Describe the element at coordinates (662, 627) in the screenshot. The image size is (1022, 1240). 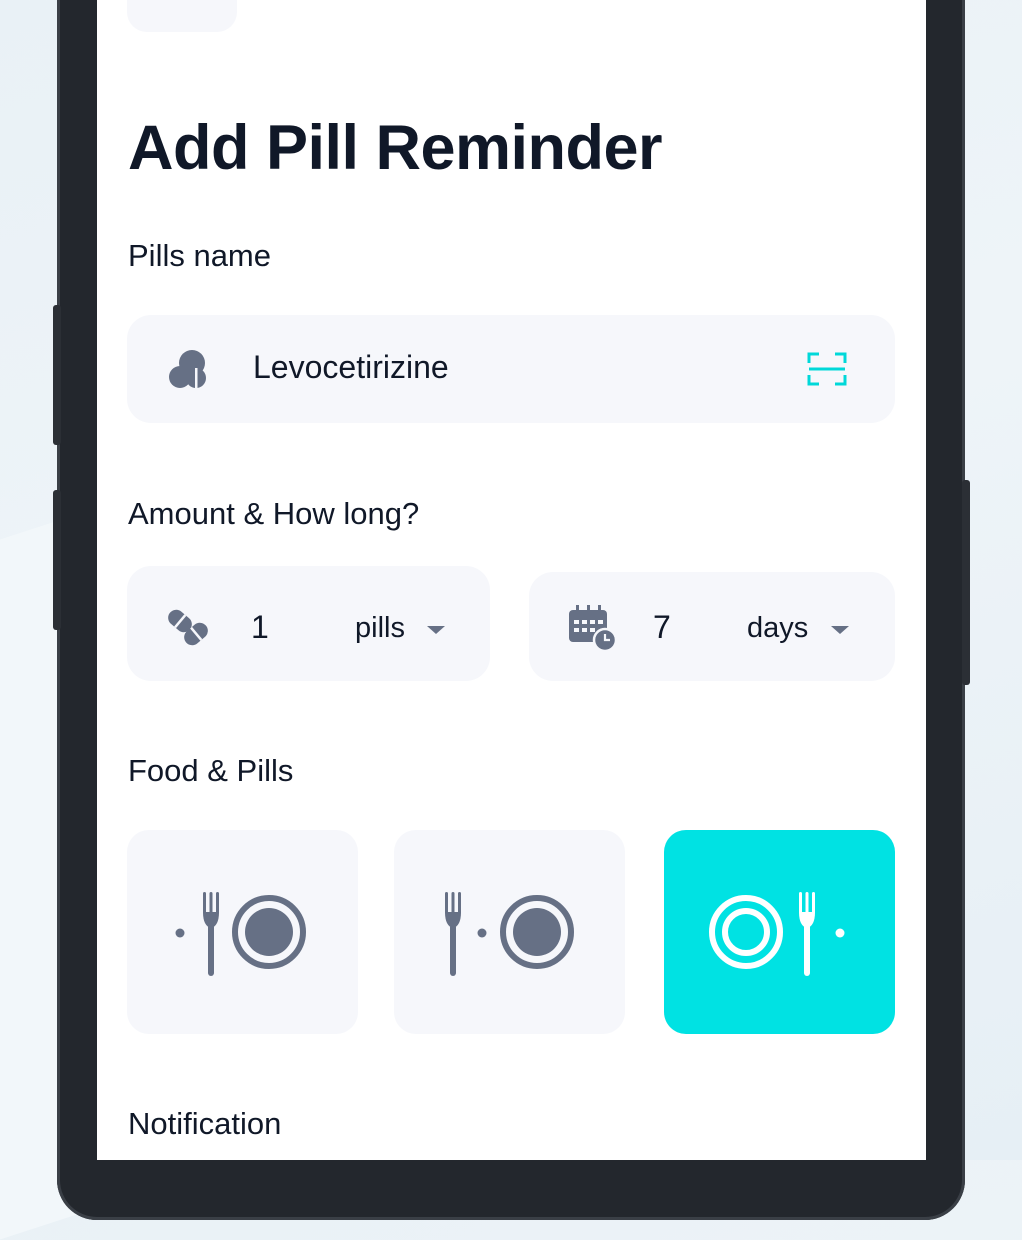
I see `duration-value: 7` at that location.